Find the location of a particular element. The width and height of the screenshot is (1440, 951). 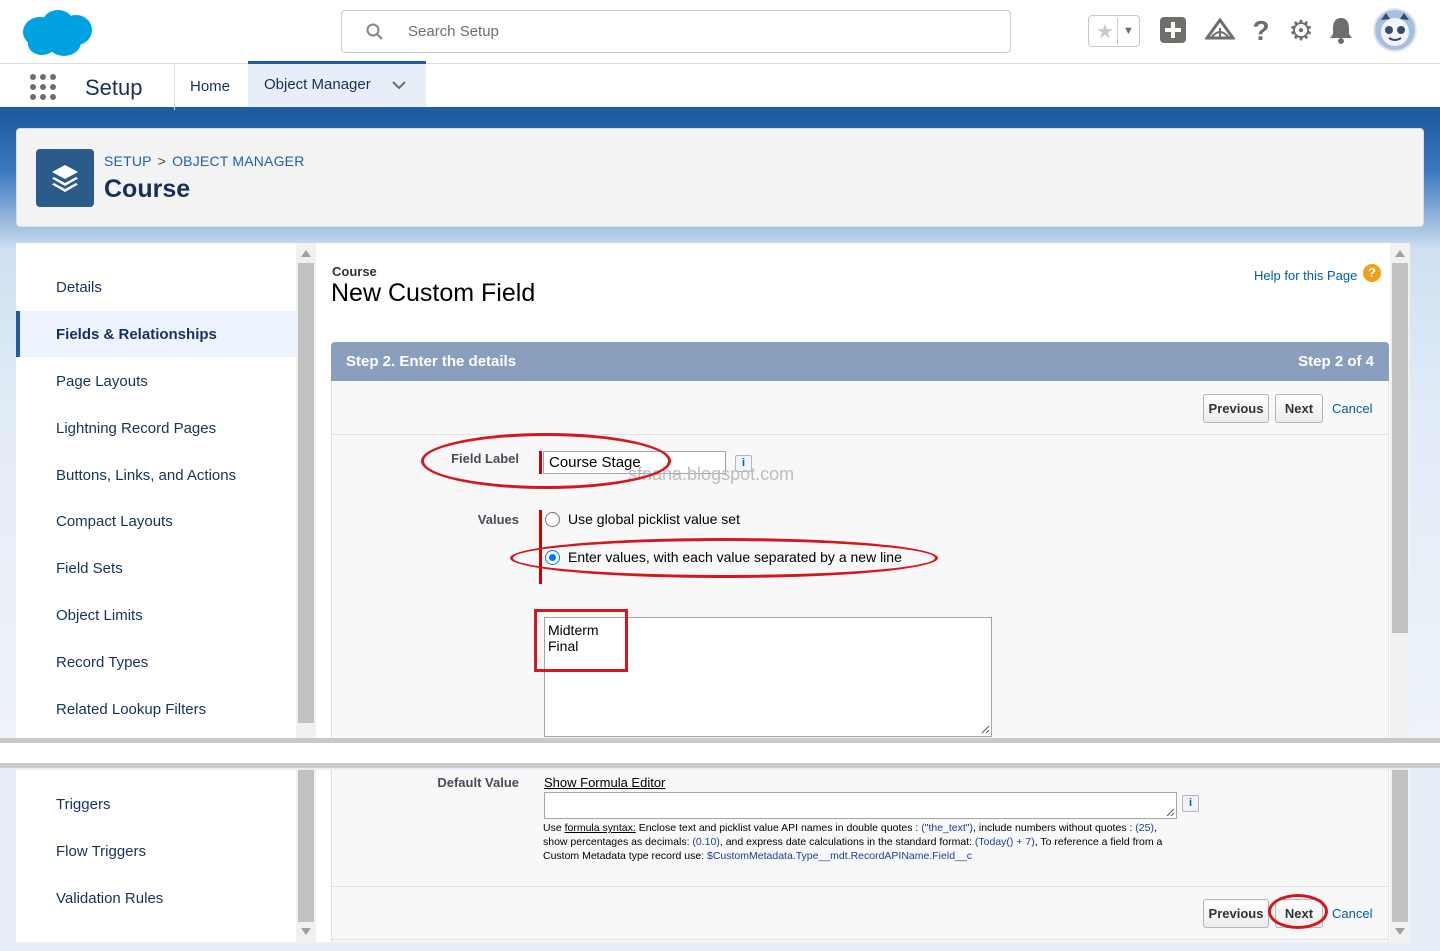

search-placeholder: Search Setup is located at coordinates (453, 31).